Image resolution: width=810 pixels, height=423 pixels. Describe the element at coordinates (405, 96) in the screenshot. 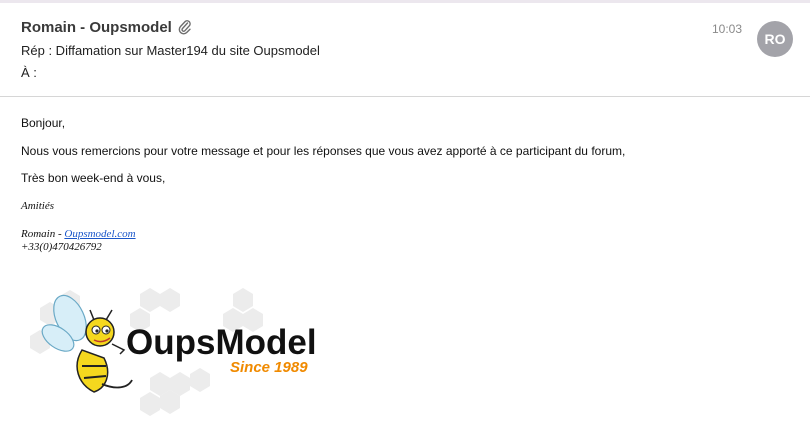

I see `header-divider` at that location.